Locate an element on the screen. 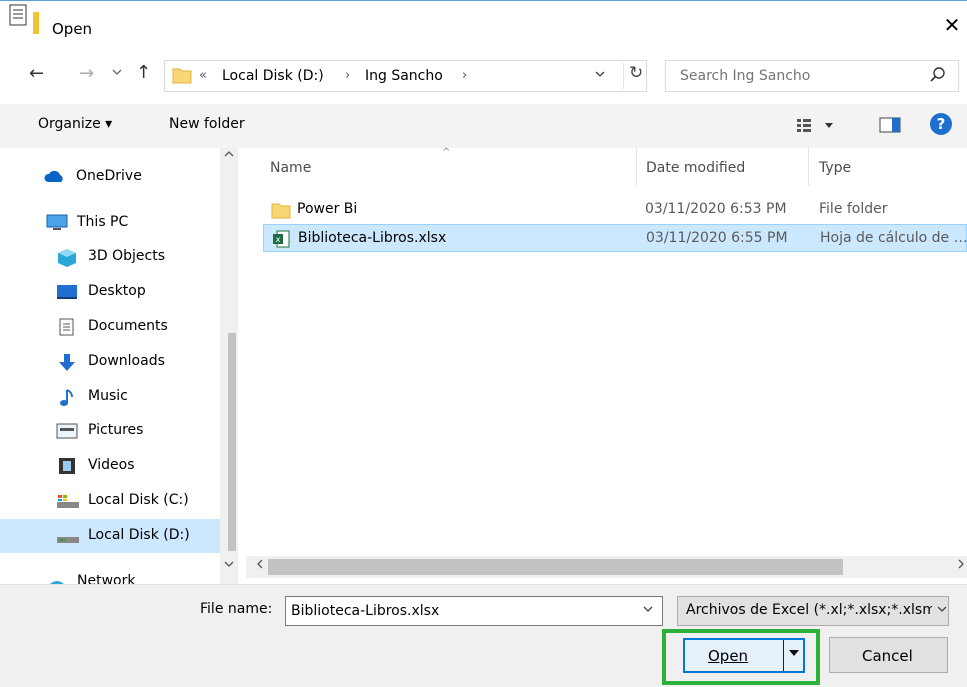 This screenshot has width=967, height=687. sidebar-item-videos: Videos is located at coordinates (110, 466).